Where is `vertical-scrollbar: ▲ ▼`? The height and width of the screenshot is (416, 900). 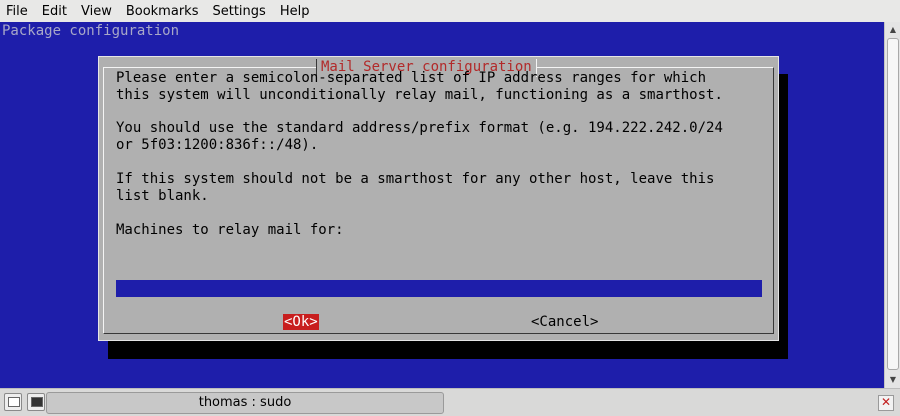 vertical-scrollbar: ▲ ▼ is located at coordinates (892, 205).